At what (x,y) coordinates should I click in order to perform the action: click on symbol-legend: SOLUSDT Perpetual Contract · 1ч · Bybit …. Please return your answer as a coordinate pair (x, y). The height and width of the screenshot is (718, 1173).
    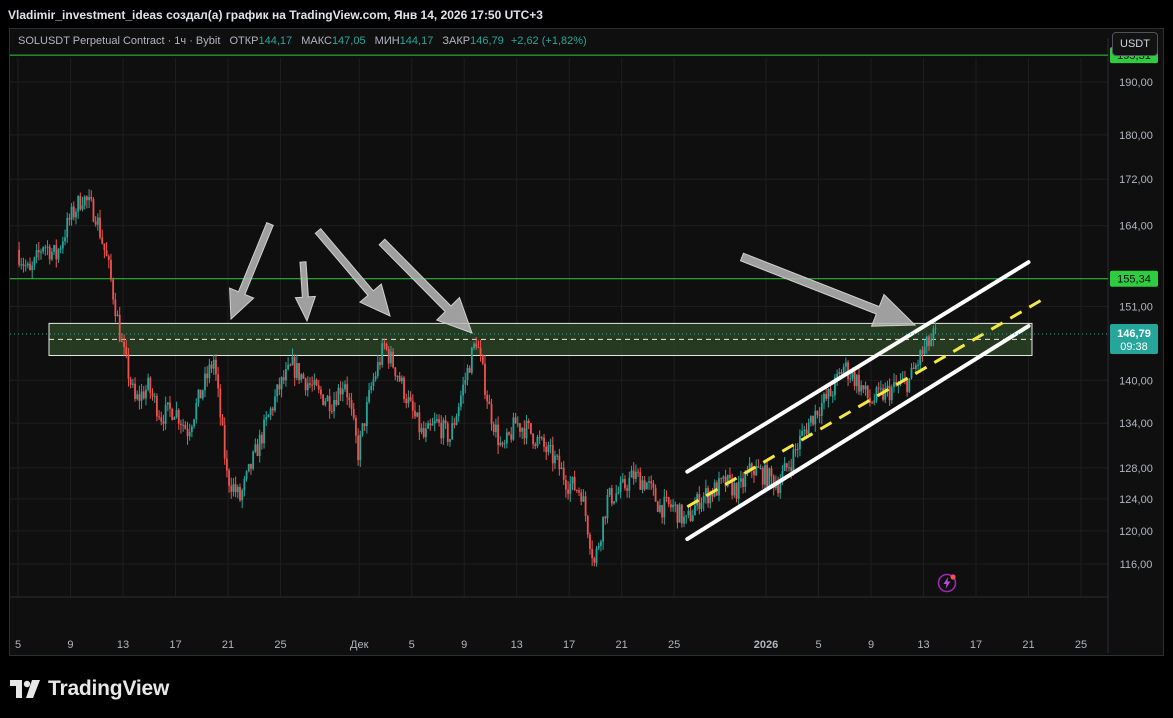
    Looking at the image, I should click on (302, 41).